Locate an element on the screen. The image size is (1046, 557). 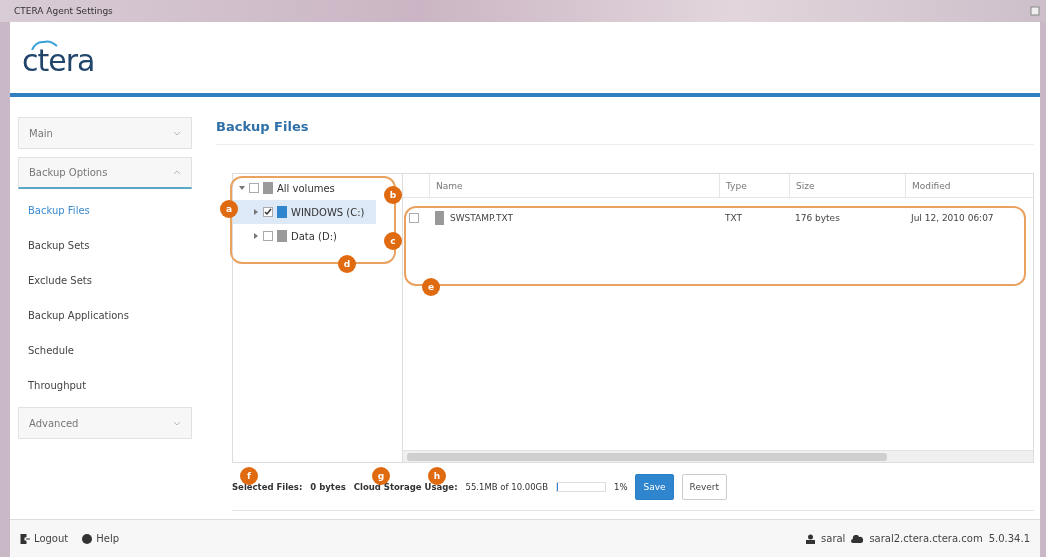
selected-files-value: 0 bytes is located at coordinates (328, 486).